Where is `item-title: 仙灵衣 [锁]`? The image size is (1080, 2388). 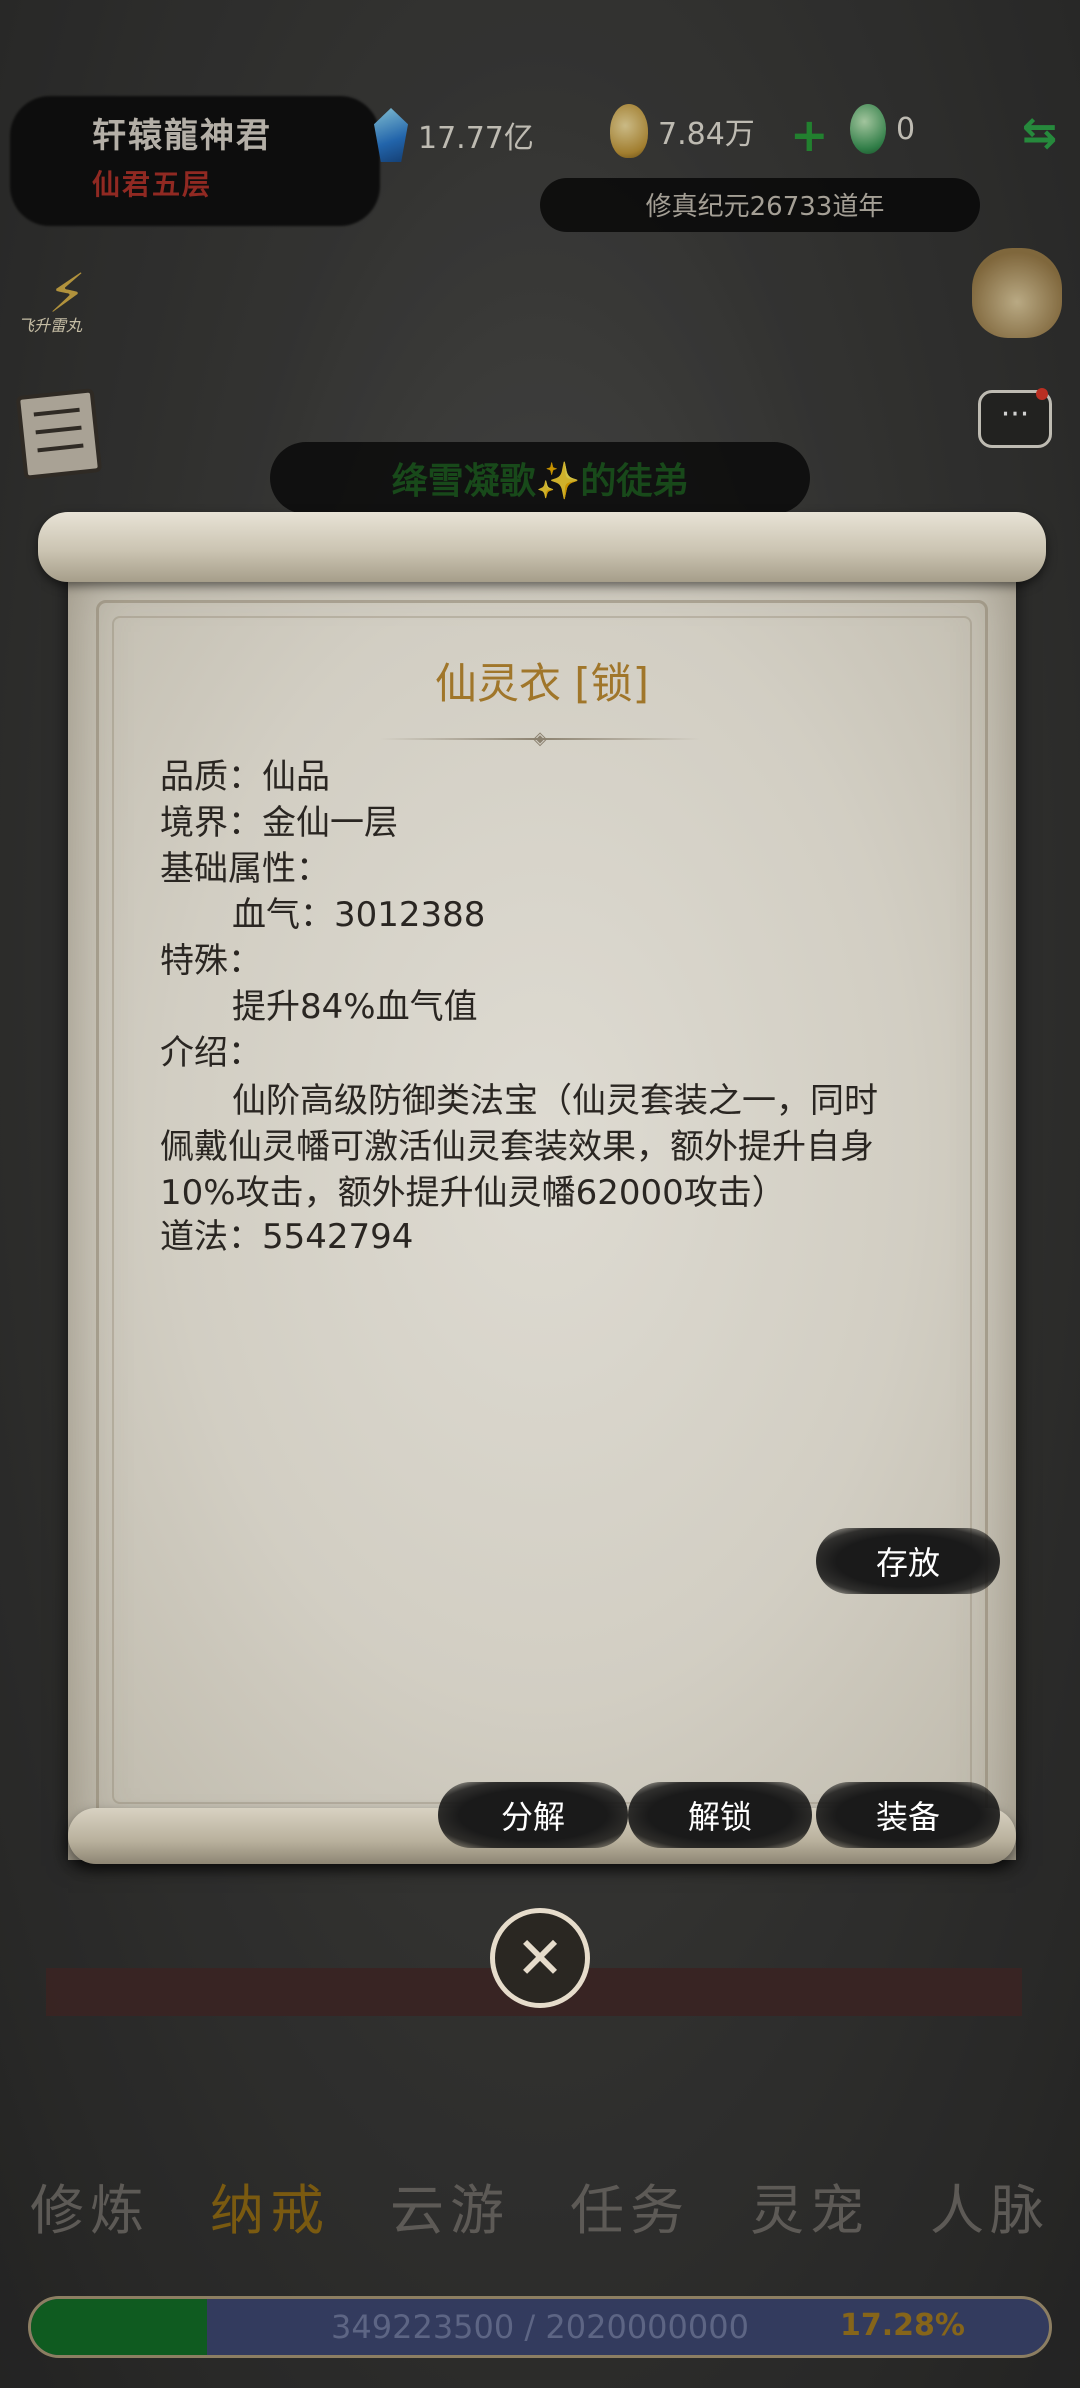 item-title: 仙灵衣 [锁] is located at coordinates (542, 683).